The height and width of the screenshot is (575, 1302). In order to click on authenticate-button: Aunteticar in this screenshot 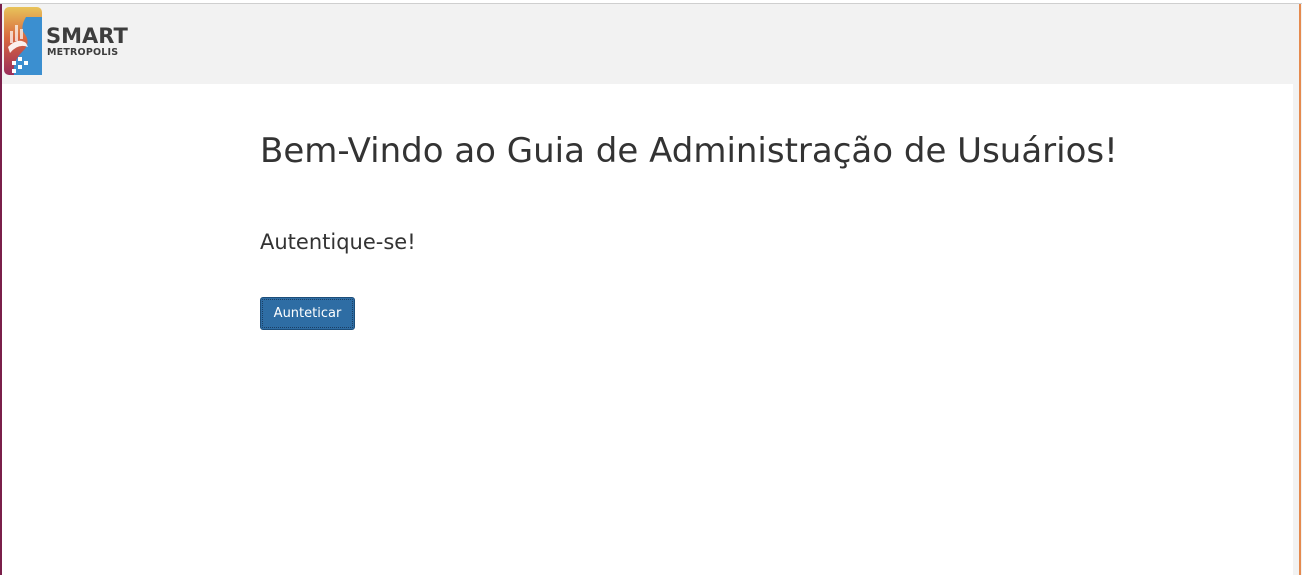, I will do `click(307, 313)`.